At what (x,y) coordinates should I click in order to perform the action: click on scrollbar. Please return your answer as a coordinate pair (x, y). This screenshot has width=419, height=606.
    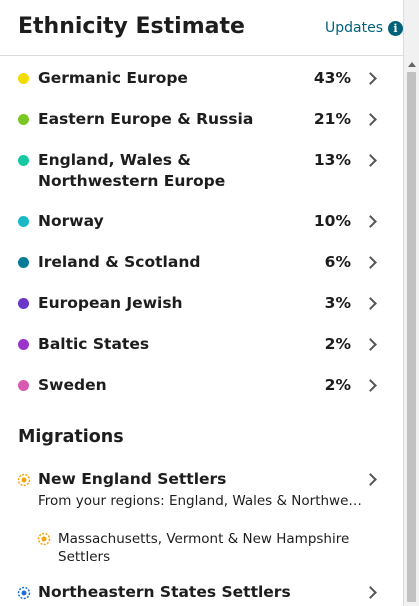
    Looking at the image, I should click on (411, 303).